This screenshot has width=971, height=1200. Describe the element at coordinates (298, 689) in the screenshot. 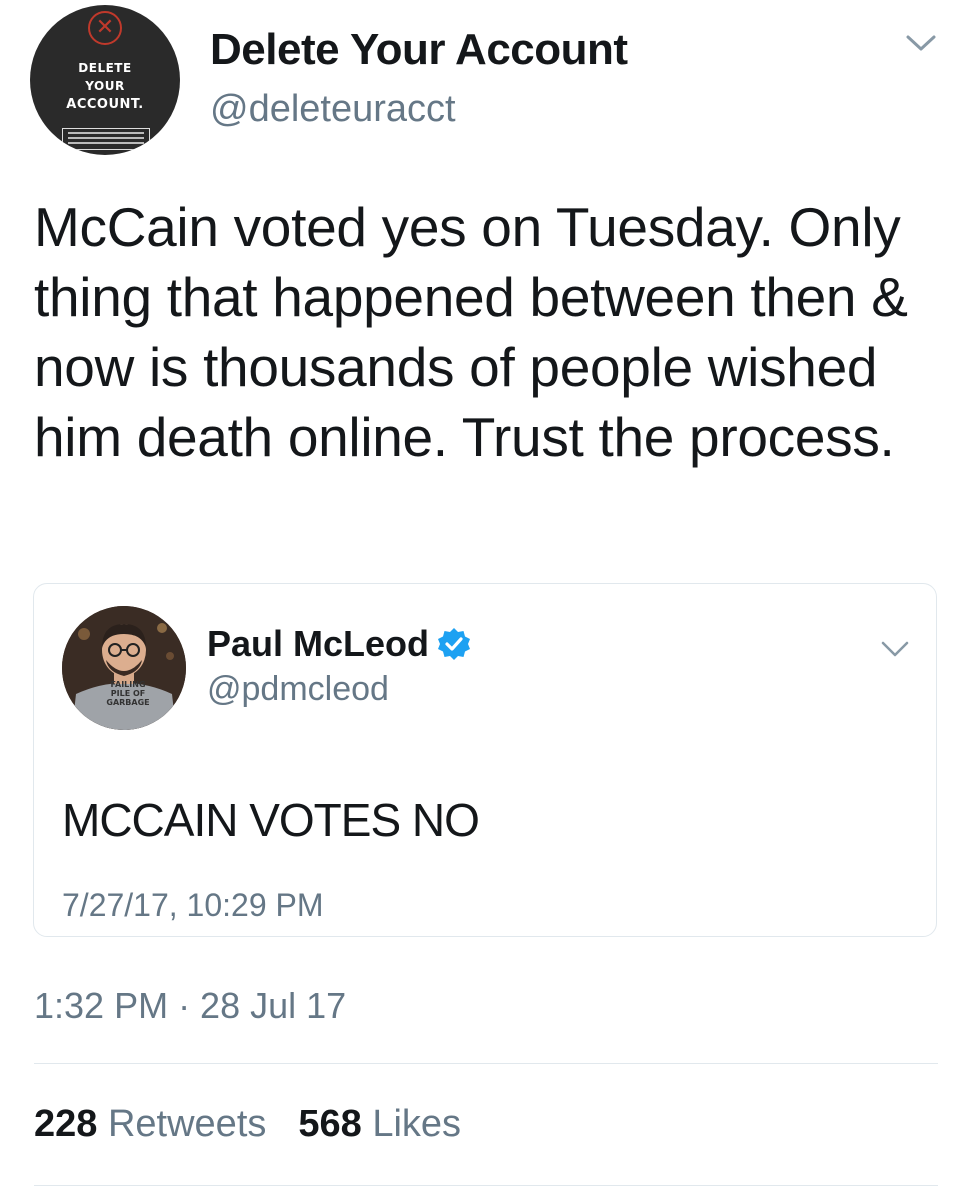

I see `quoted-author-handle: @pdmcleod` at that location.